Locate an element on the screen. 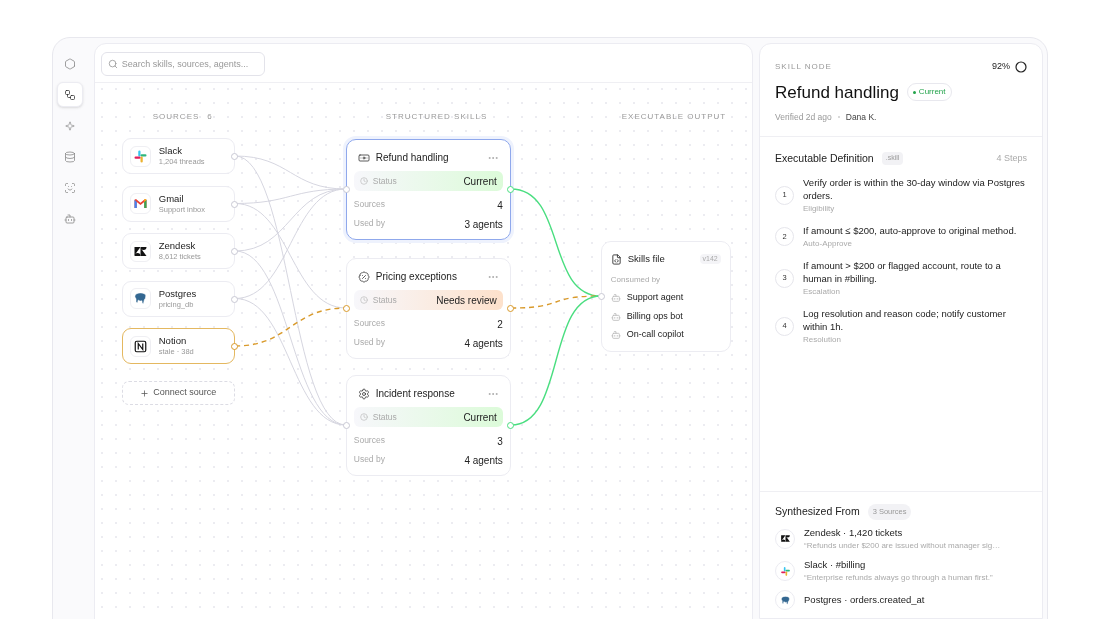 This screenshot has width=1100, height=619. step-text: If amount > $200 or flagged account, route to a human in #billing. is located at coordinates (902, 271).